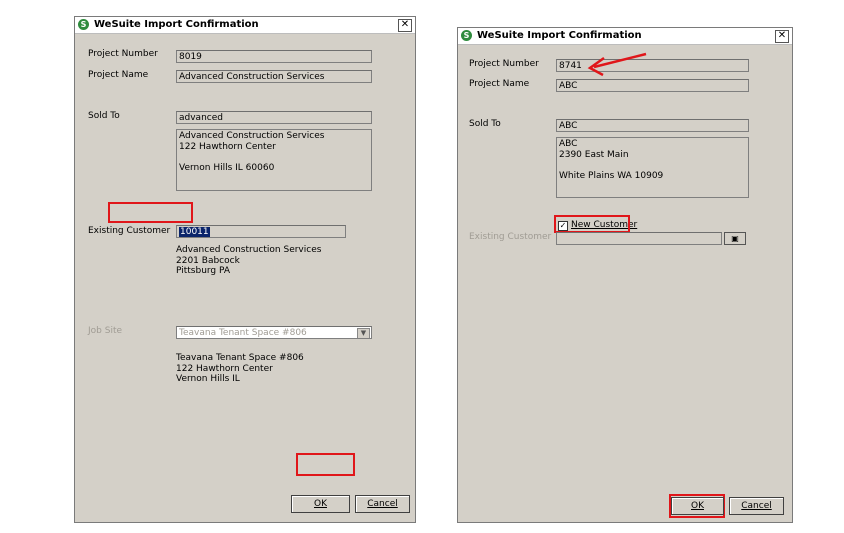 This screenshot has height=533, width=844. What do you see at coordinates (568, 144) in the screenshot?
I see `address-line: ABC` at bounding box center [568, 144].